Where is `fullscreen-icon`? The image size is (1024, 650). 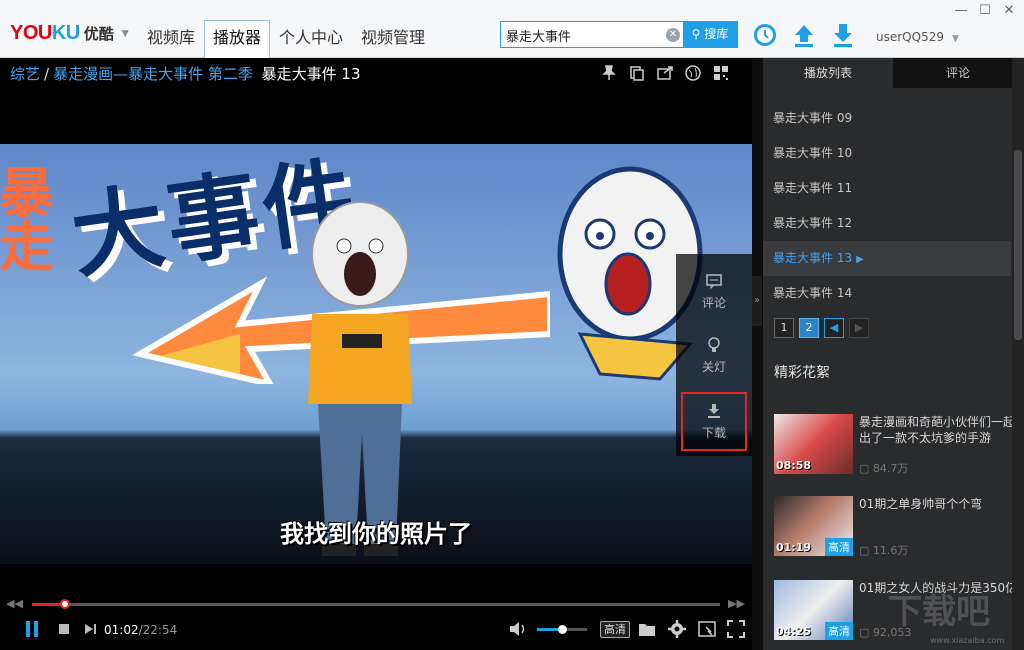 fullscreen-icon is located at coordinates (736, 629).